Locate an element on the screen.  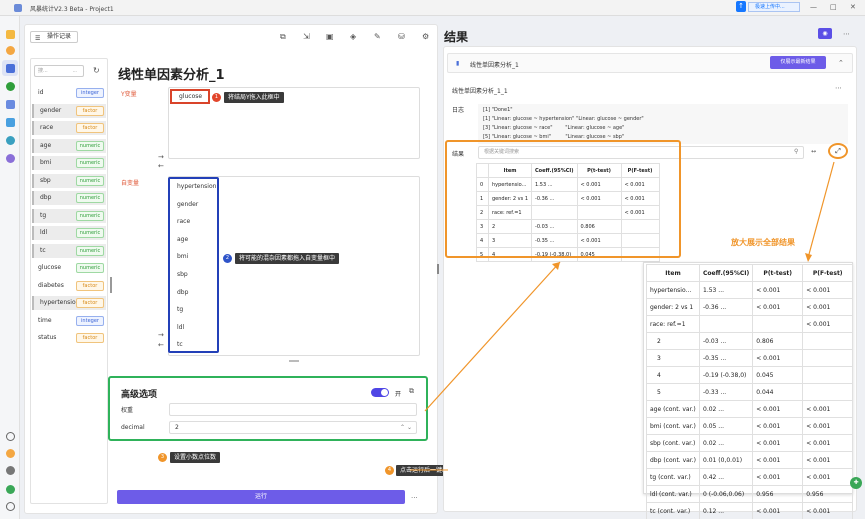
expanded-table-cell: bmi (cont. var.) is located at coordinates (673, 426).